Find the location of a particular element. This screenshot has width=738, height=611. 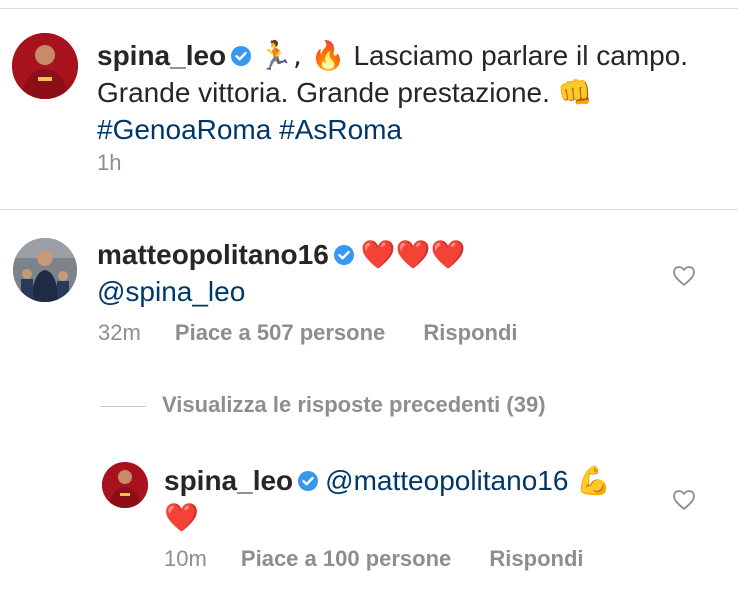

hashtag-link: #GenoaRoma is located at coordinates (184, 129).